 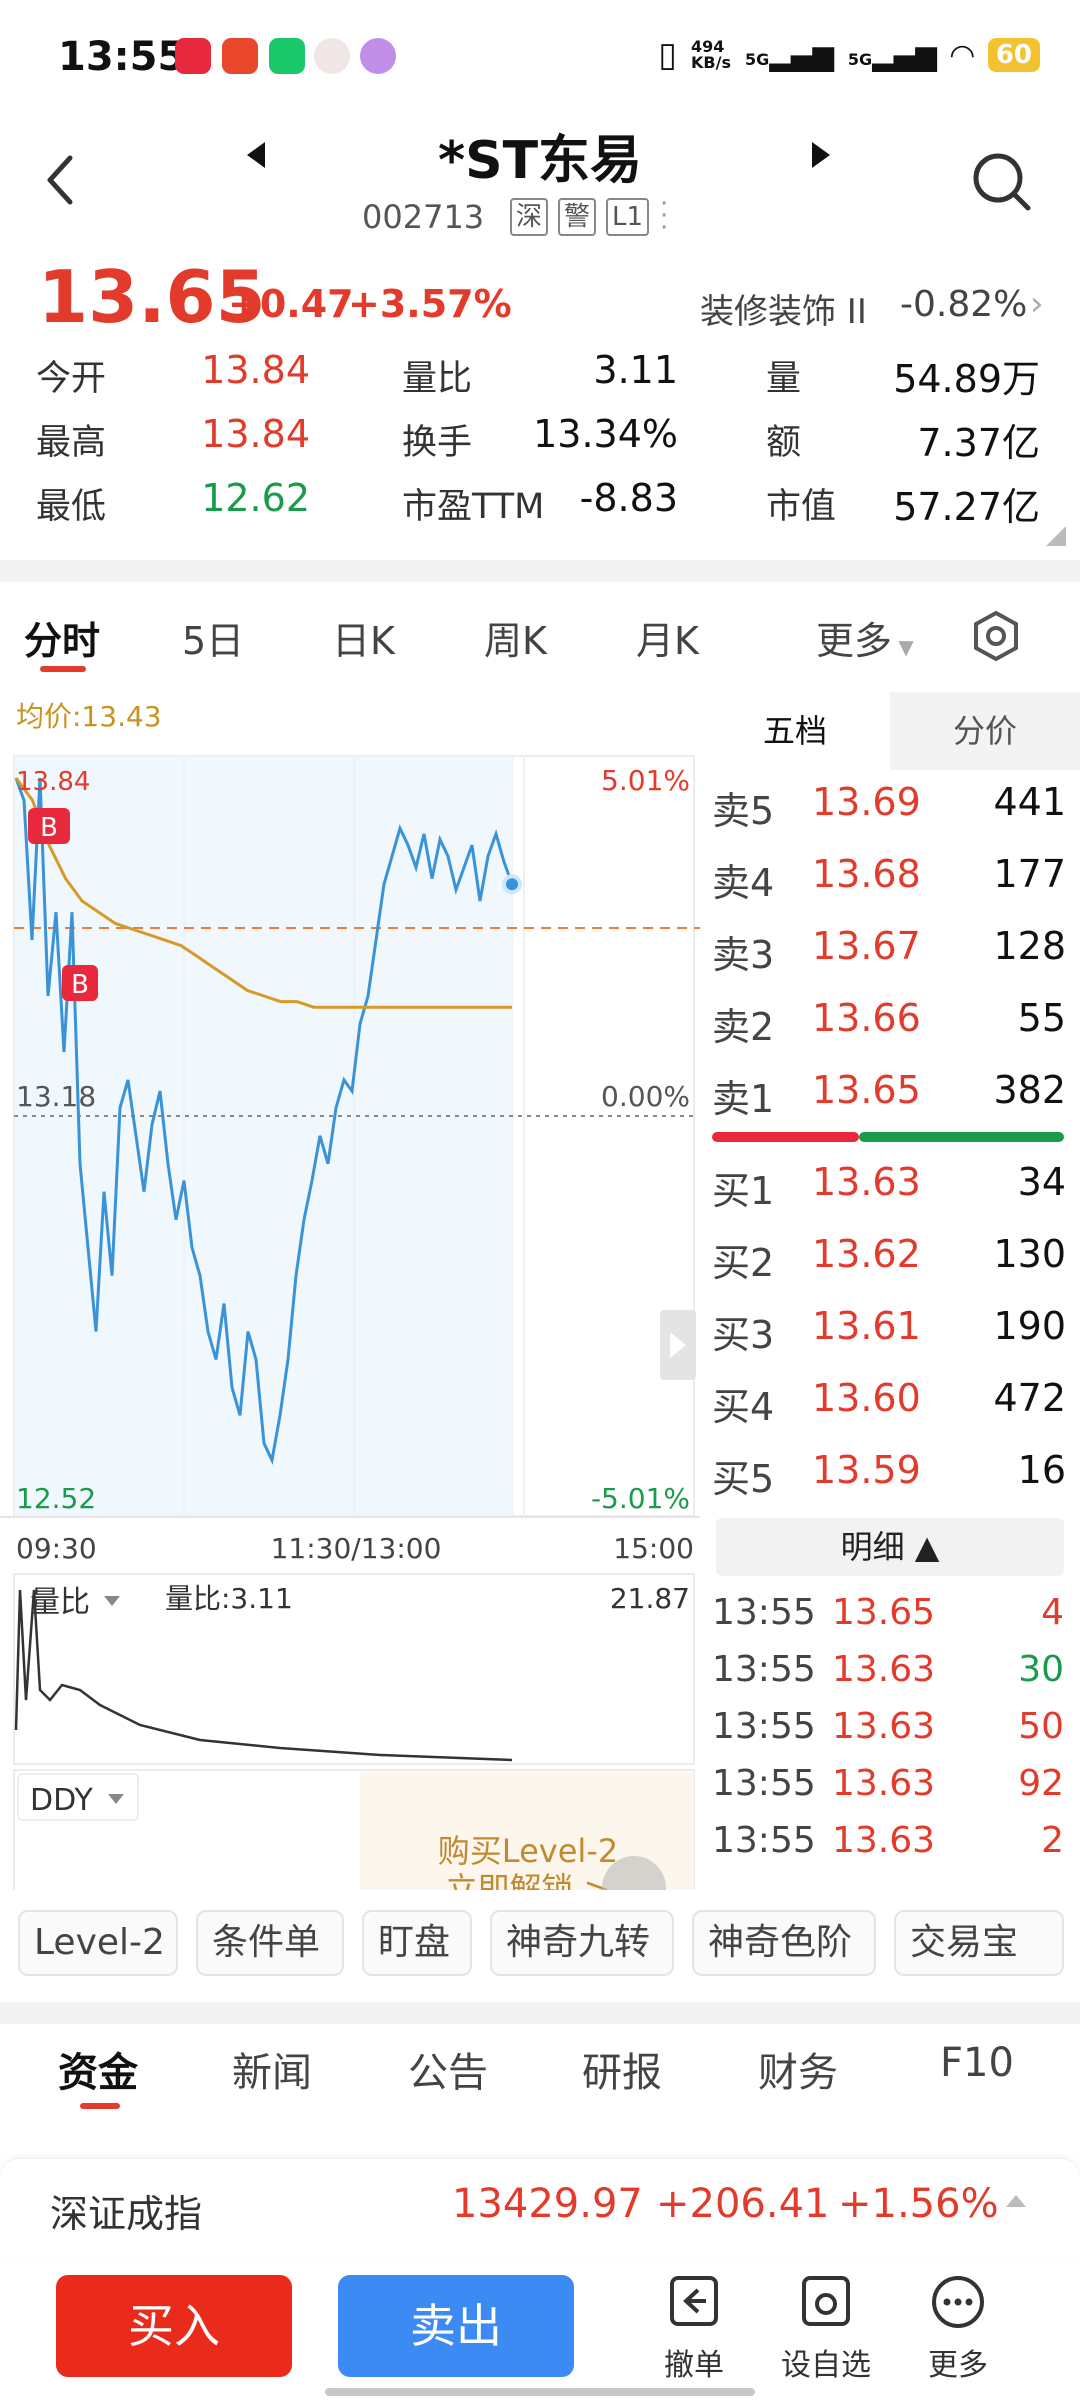 I want to click on tab-f10: F10, so click(x=977, y=2063).